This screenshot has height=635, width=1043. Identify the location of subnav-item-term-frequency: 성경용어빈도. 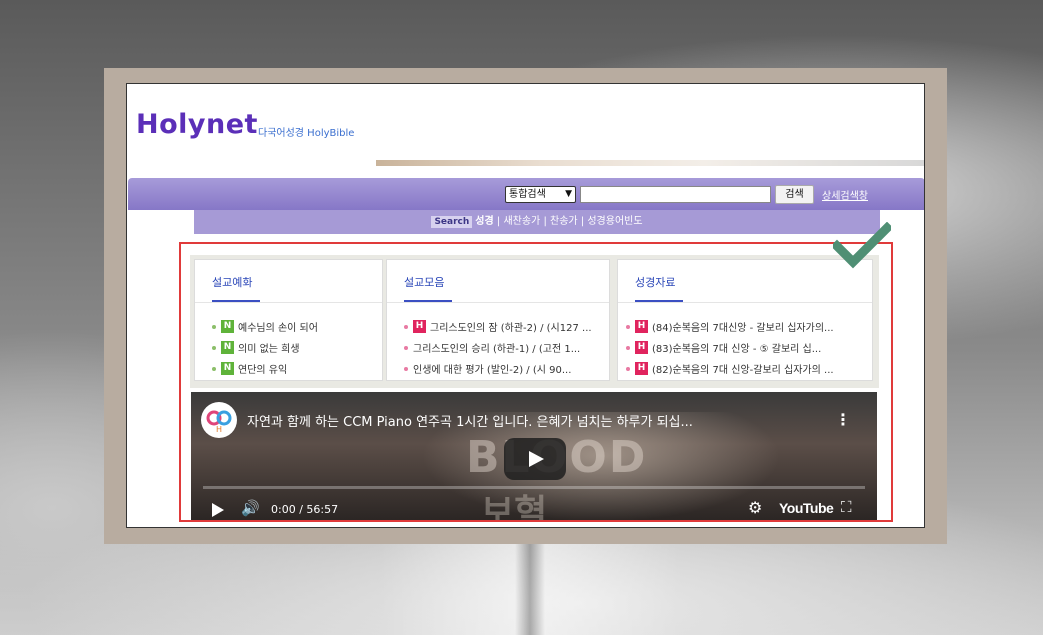
(614, 221).